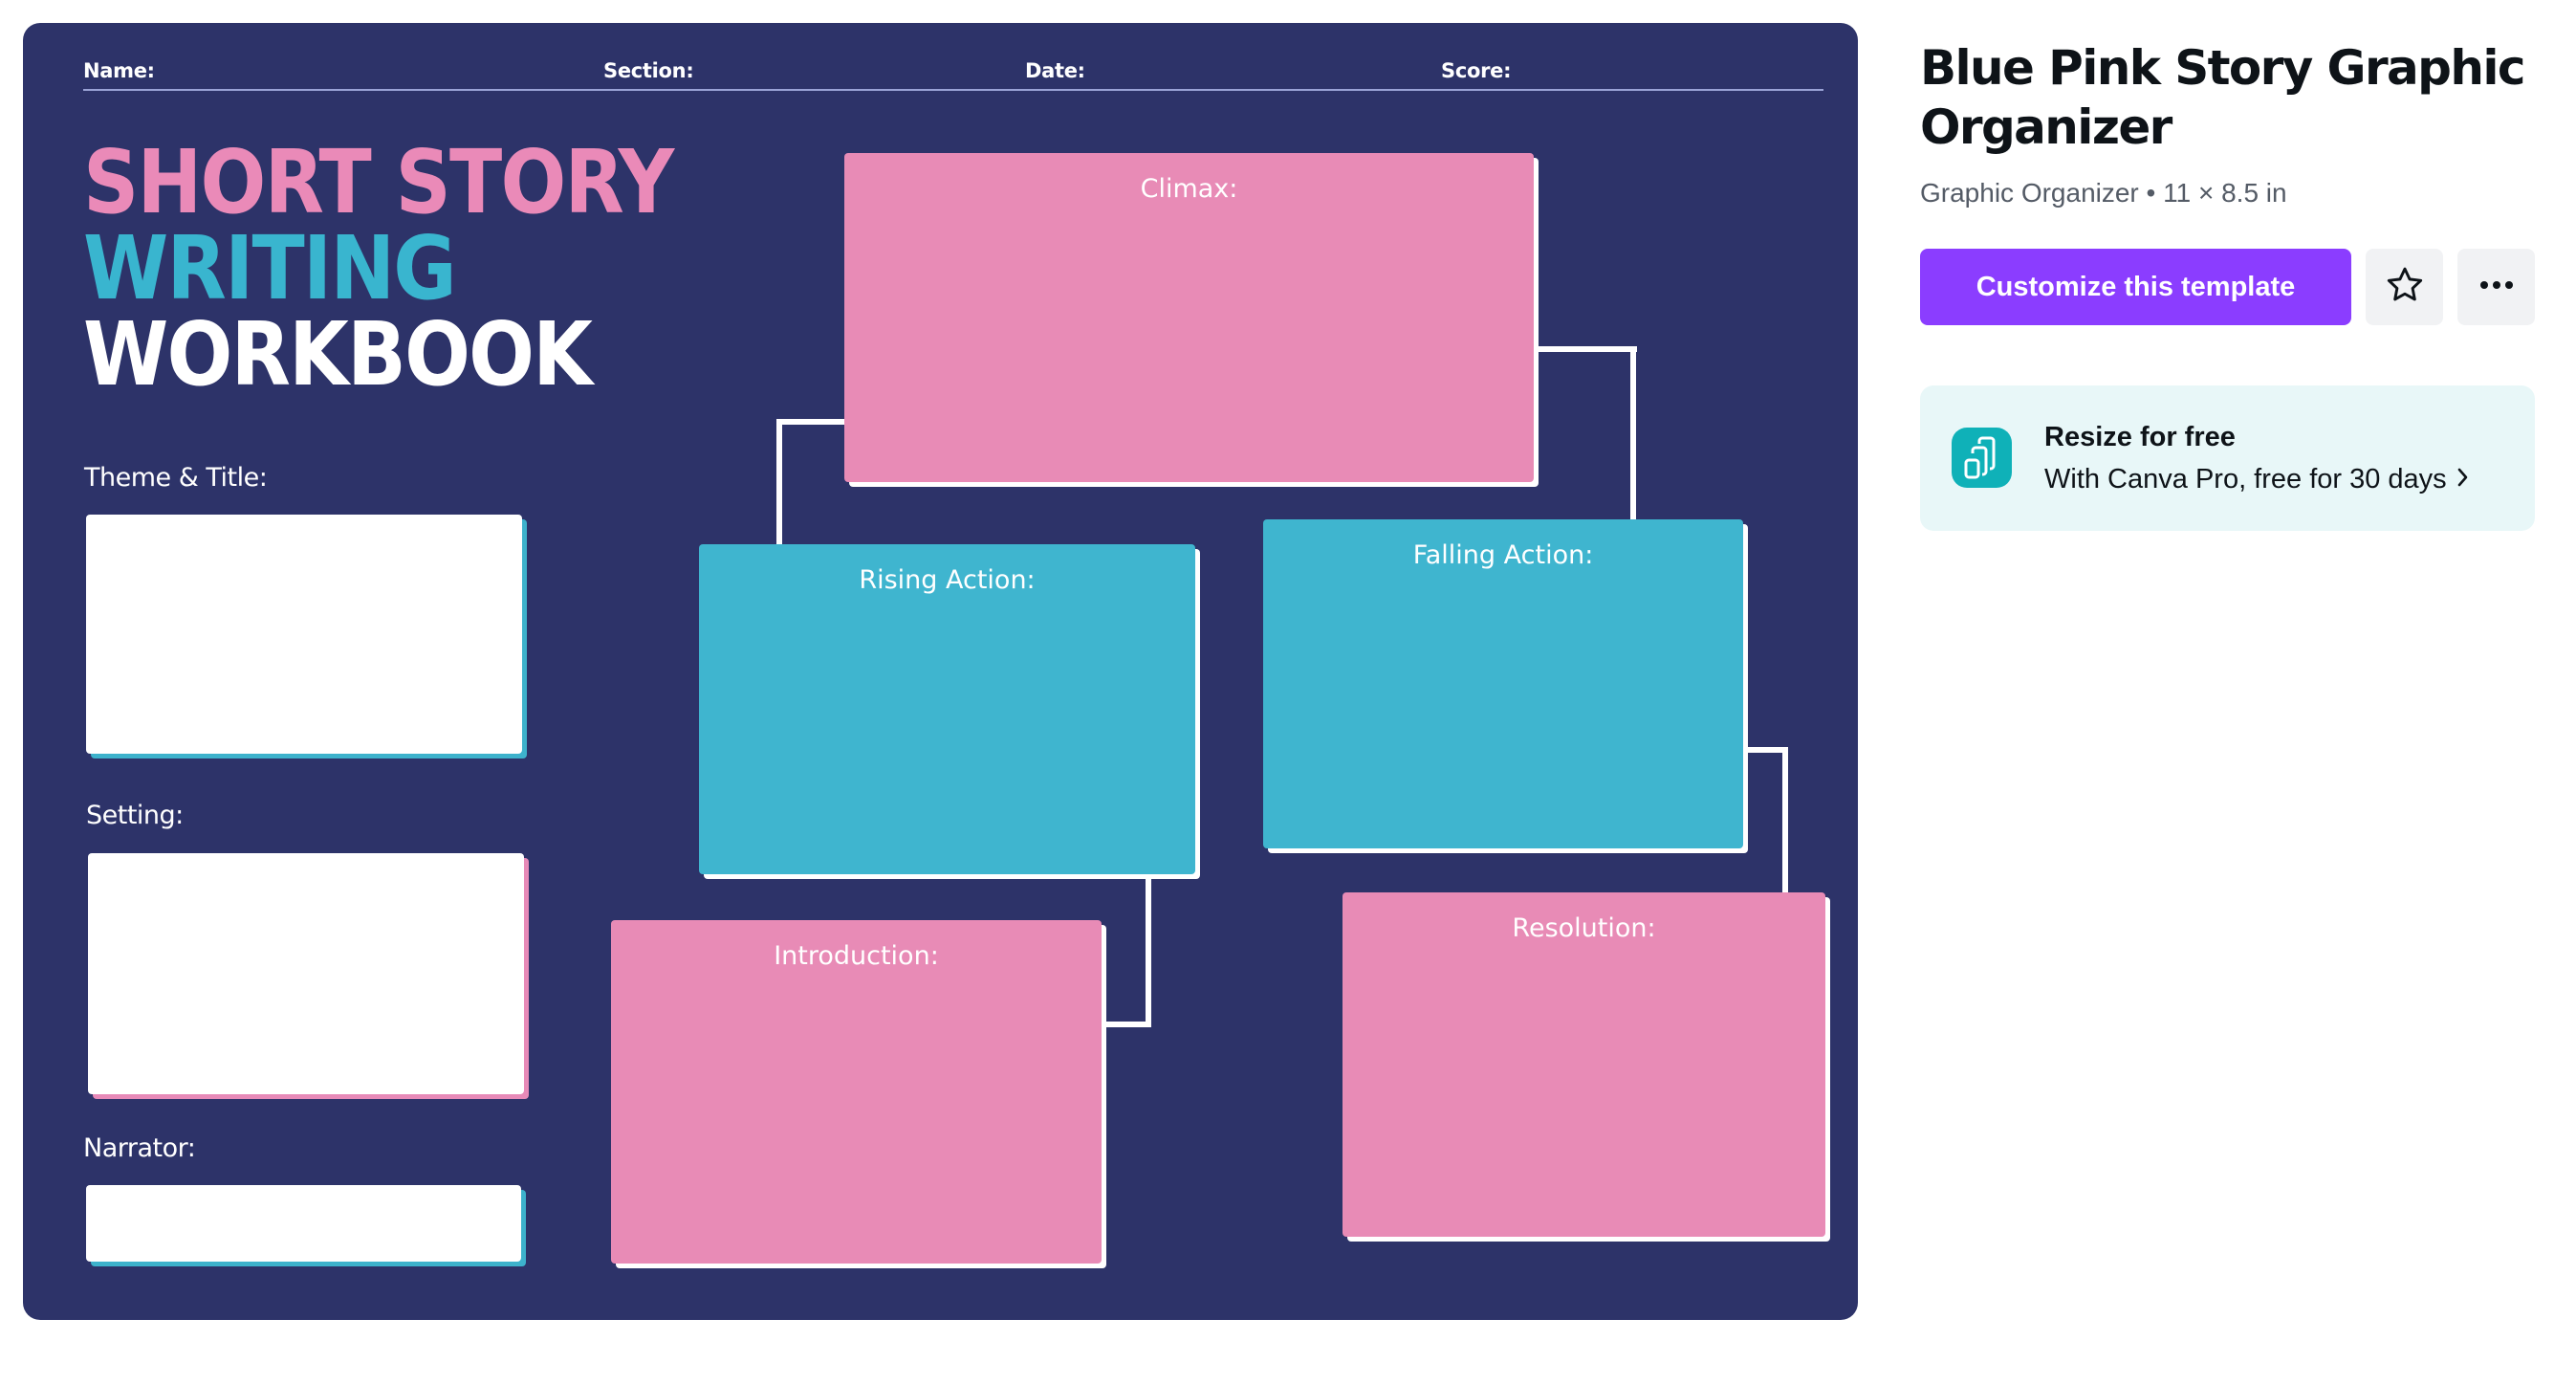  What do you see at coordinates (303, 1223) in the screenshot?
I see `narrator-box` at bounding box center [303, 1223].